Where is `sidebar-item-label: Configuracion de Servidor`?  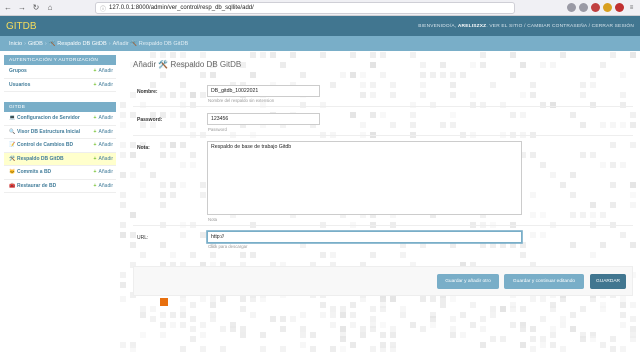 sidebar-item-label: Configuracion de Servidor is located at coordinates (48, 118).